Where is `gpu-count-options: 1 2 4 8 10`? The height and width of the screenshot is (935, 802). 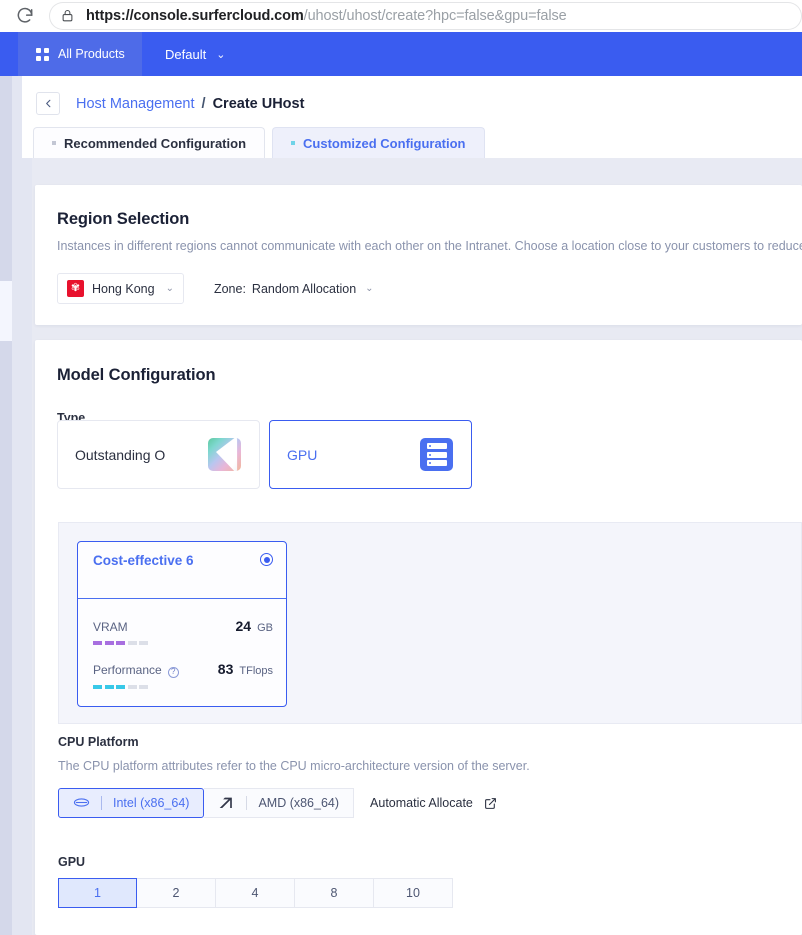 gpu-count-options: 1 2 4 8 10 is located at coordinates (255, 893).